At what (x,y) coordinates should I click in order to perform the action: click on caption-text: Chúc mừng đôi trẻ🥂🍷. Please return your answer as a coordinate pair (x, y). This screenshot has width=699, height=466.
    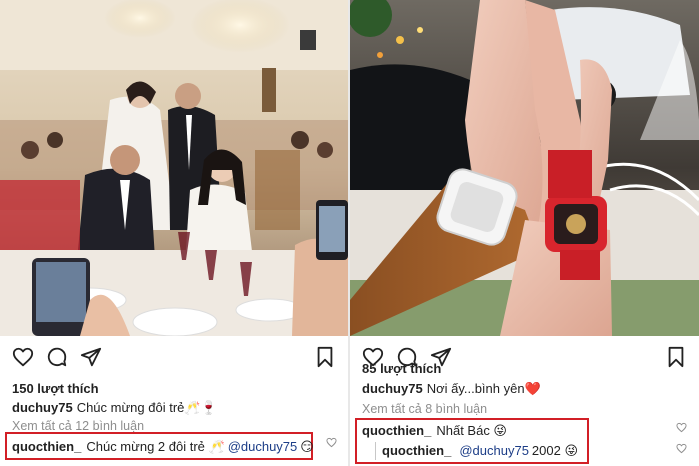
    Looking at the image, I should click on (146, 407).